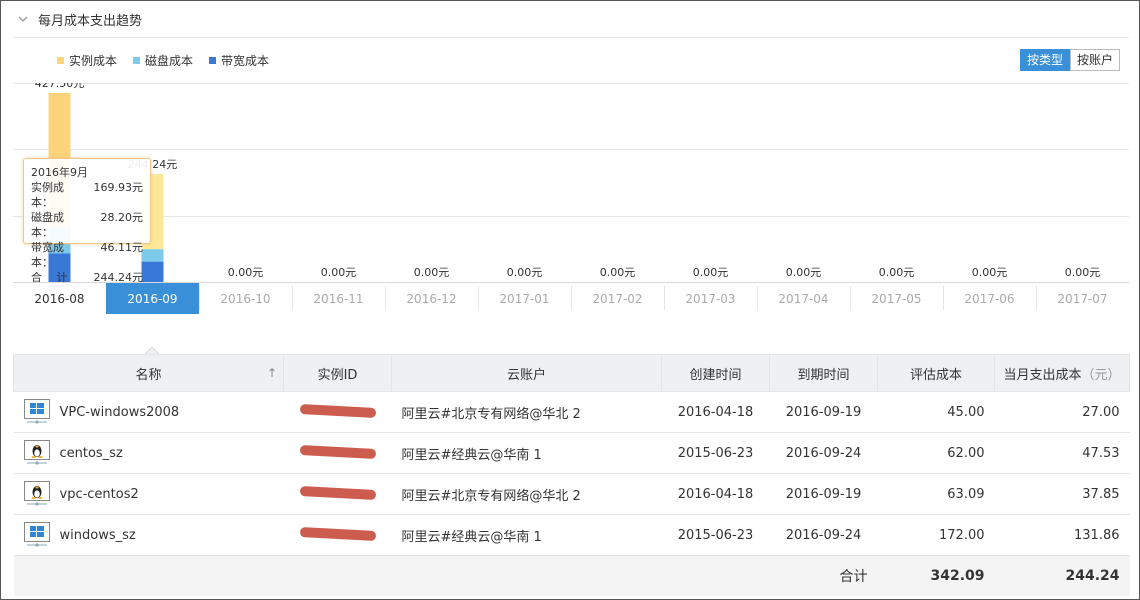  I want to click on tooltip-value: 28.20元, so click(122, 217).